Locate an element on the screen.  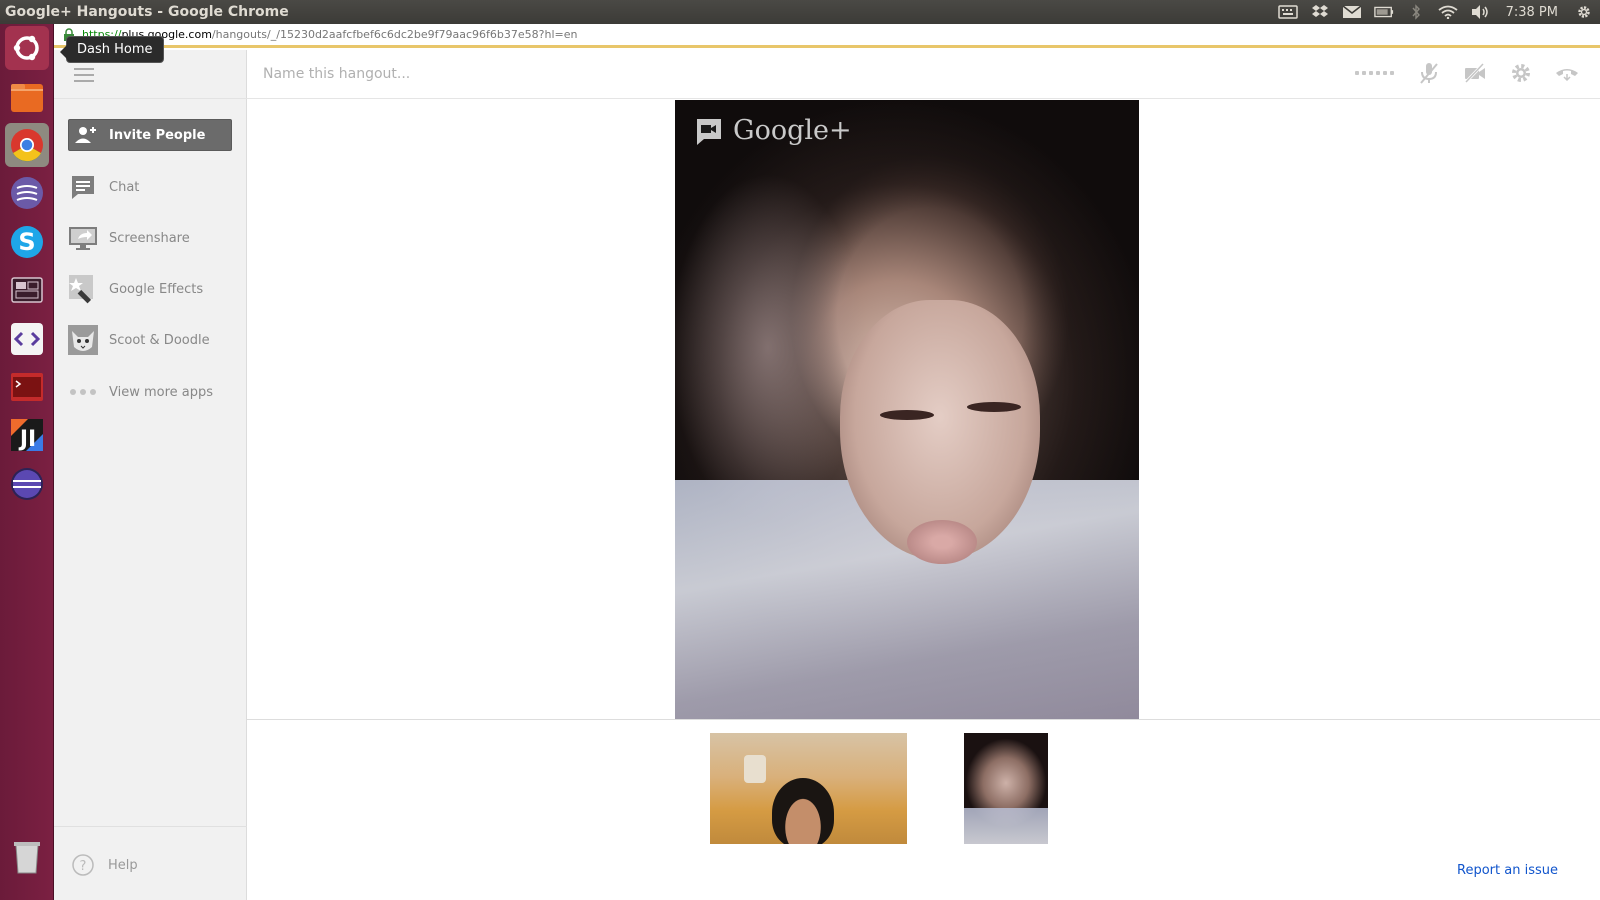
eclipse-launcher-button is located at coordinates (27, 484).